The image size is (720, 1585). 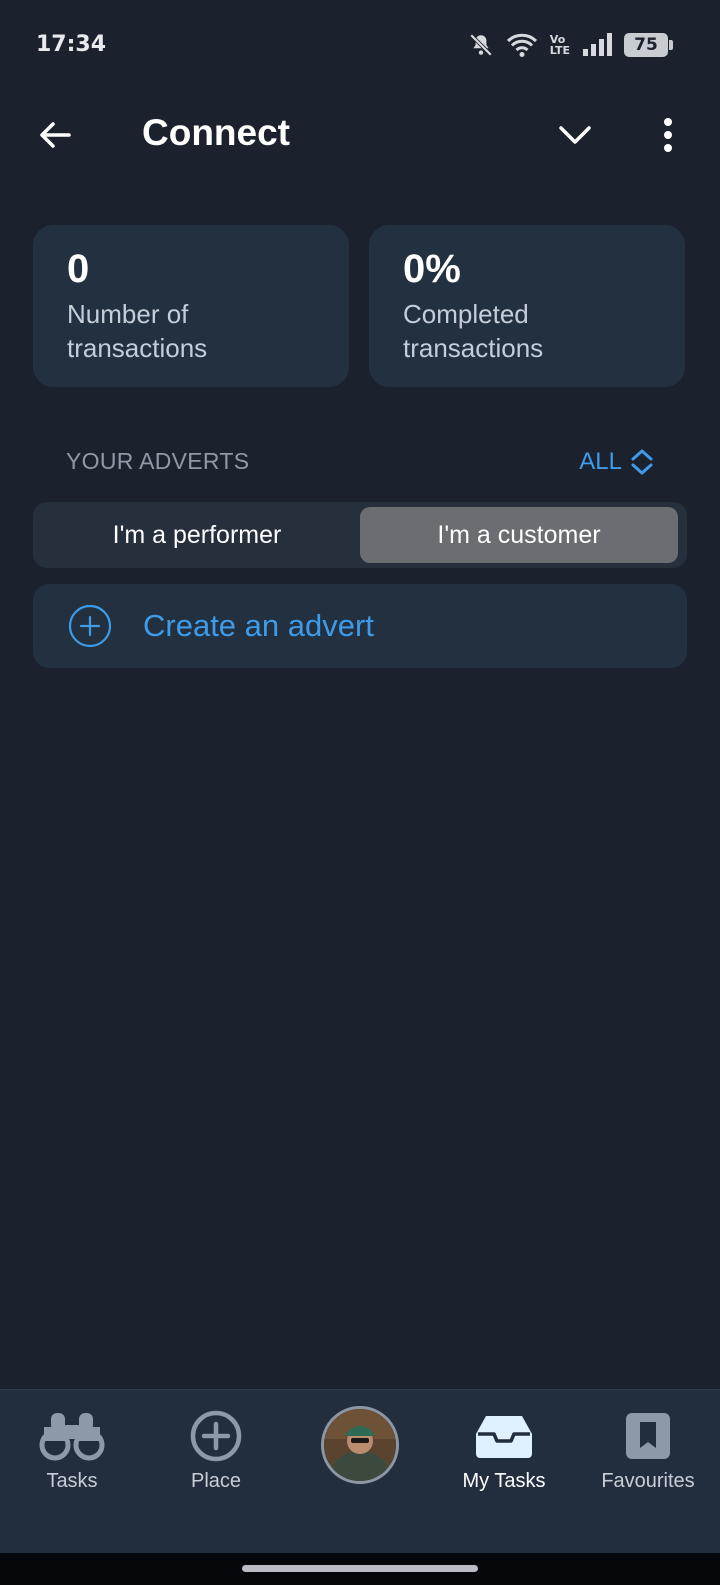 I want to click on nav-place: Place, so click(x=216, y=1455).